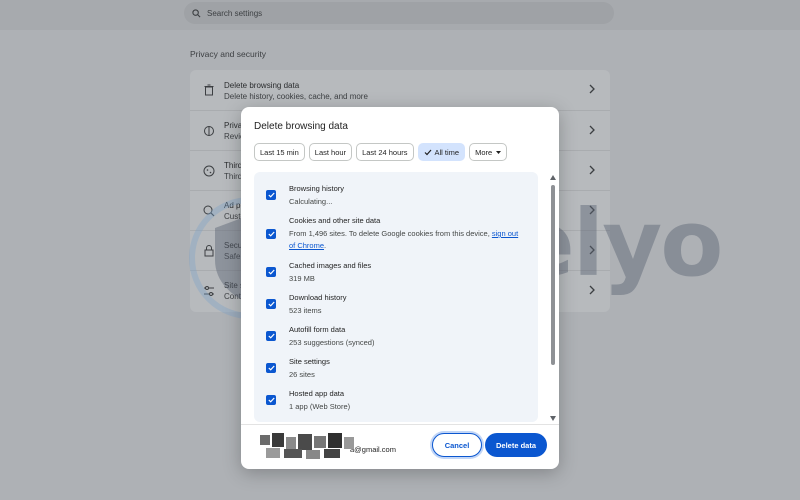 Image resolution: width=800 pixels, height=500 pixels. I want to click on checkbox-site-settings, so click(271, 368).